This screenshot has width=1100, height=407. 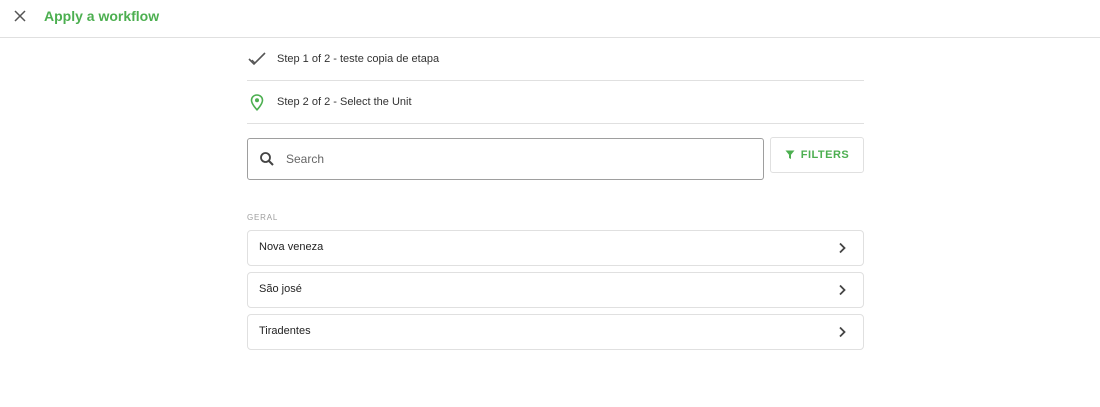 What do you see at coordinates (516, 159) in the screenshot?
I see `search-input` at bounding box center [516, 159].